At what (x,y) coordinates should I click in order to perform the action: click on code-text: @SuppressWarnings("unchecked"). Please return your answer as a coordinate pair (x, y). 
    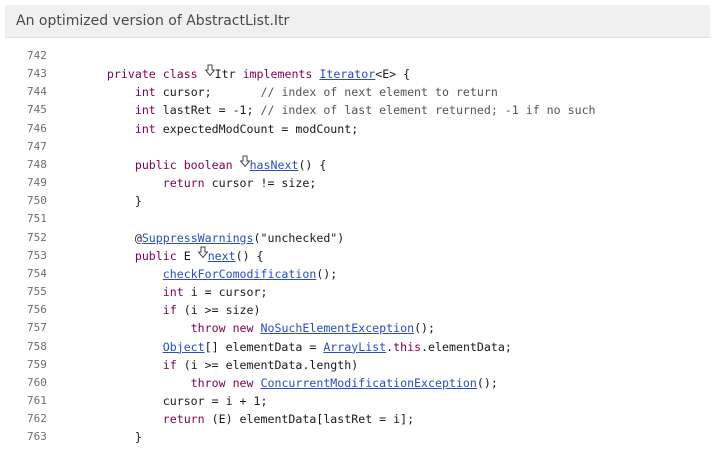
    Looking at the image, I should click on (211, 238).